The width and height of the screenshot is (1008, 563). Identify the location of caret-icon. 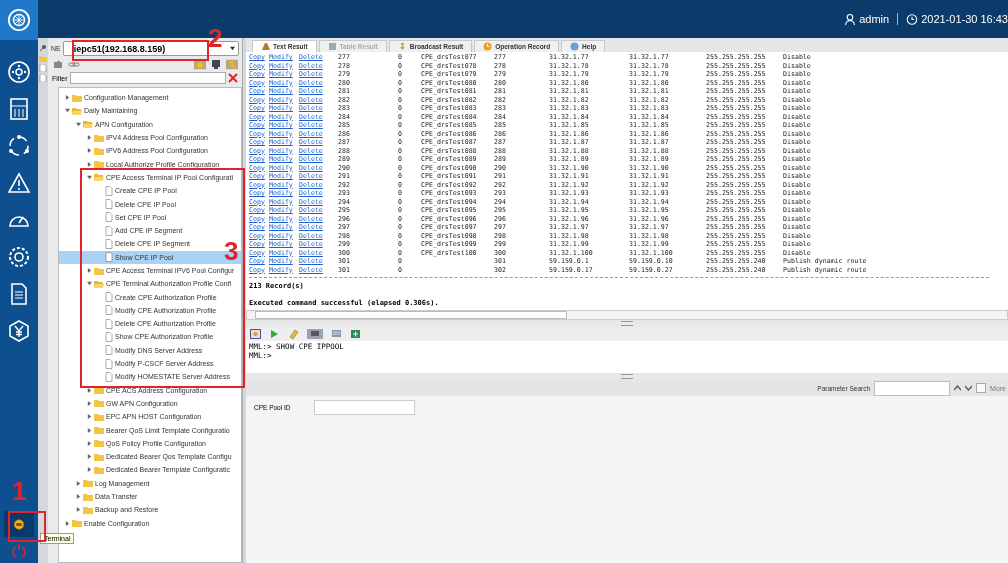
(232, 48).